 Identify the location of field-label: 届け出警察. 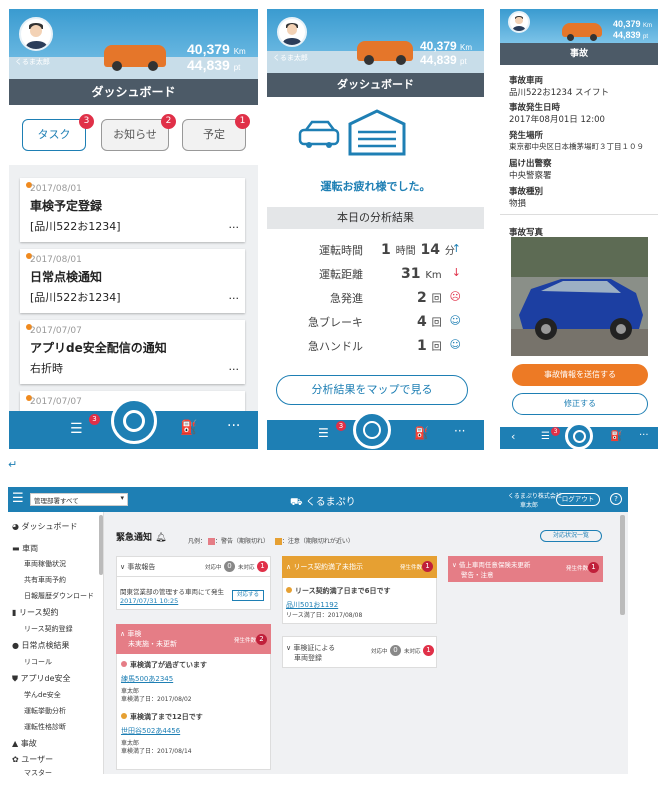
(530, 164).